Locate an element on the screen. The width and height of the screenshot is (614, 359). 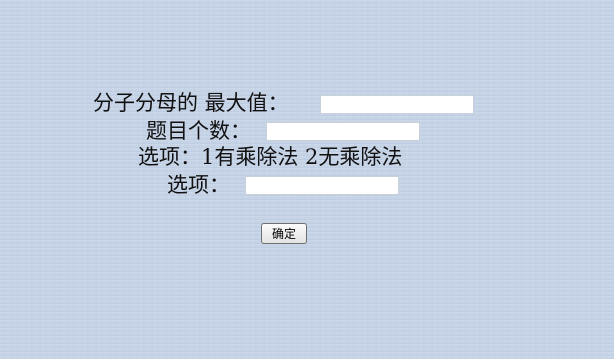
max-value-label: 分子分母的 最大值： is located at coordinates (191, 103).